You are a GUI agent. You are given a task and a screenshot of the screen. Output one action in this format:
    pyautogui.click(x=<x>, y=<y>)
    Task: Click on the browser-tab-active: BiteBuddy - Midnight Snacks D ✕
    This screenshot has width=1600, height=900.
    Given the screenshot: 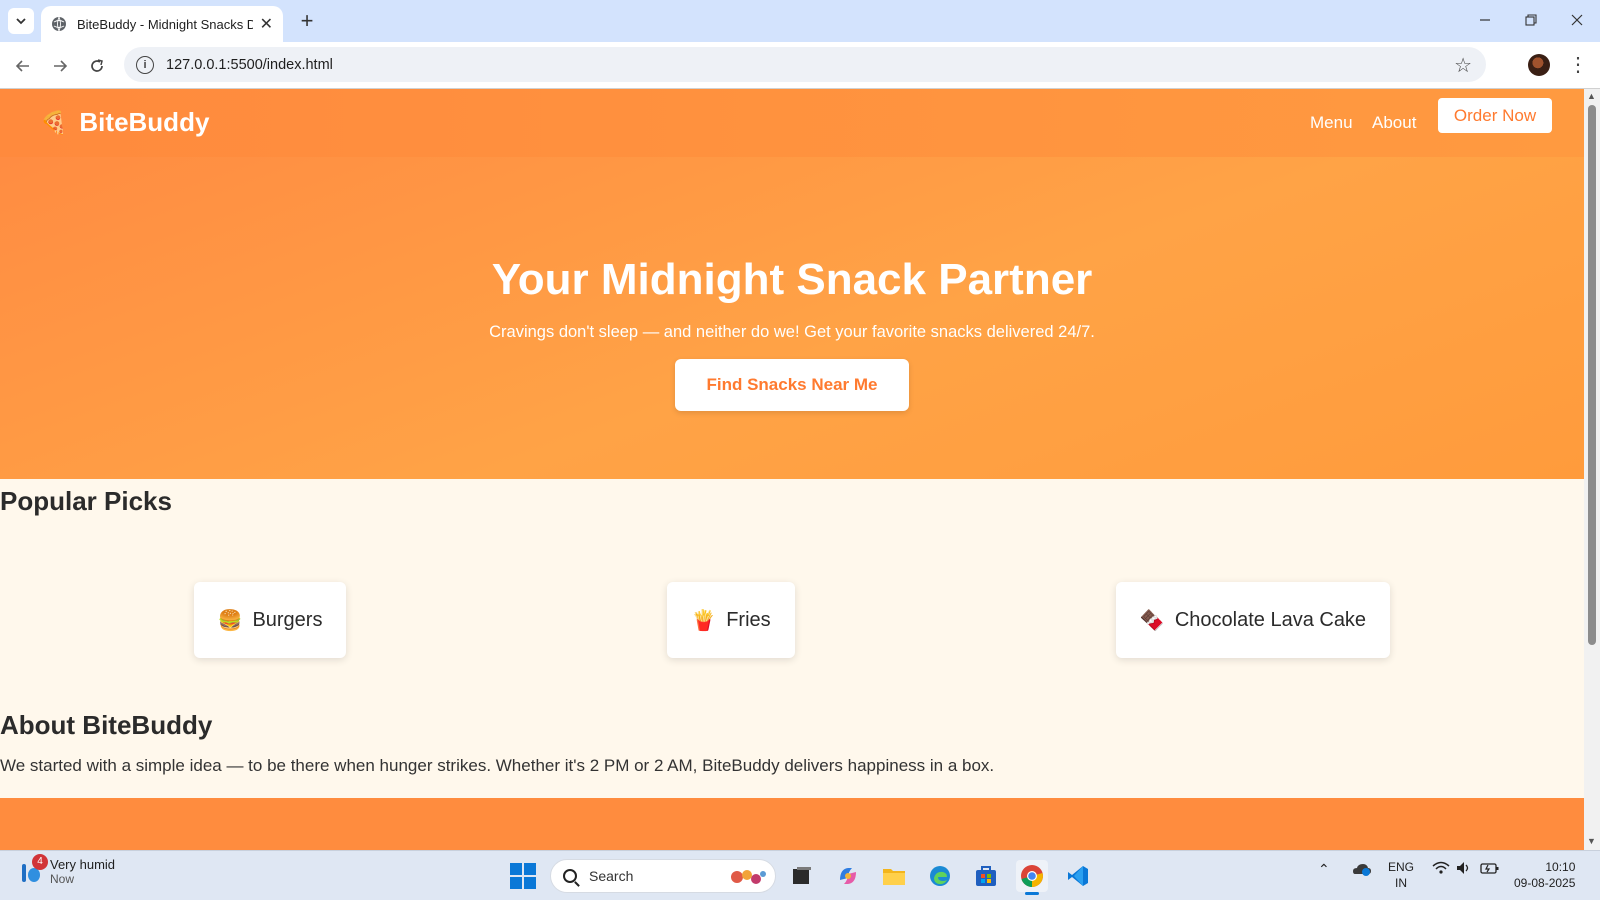 What is the action you would take?
    pyautogui.click(x=162, y=24)
    